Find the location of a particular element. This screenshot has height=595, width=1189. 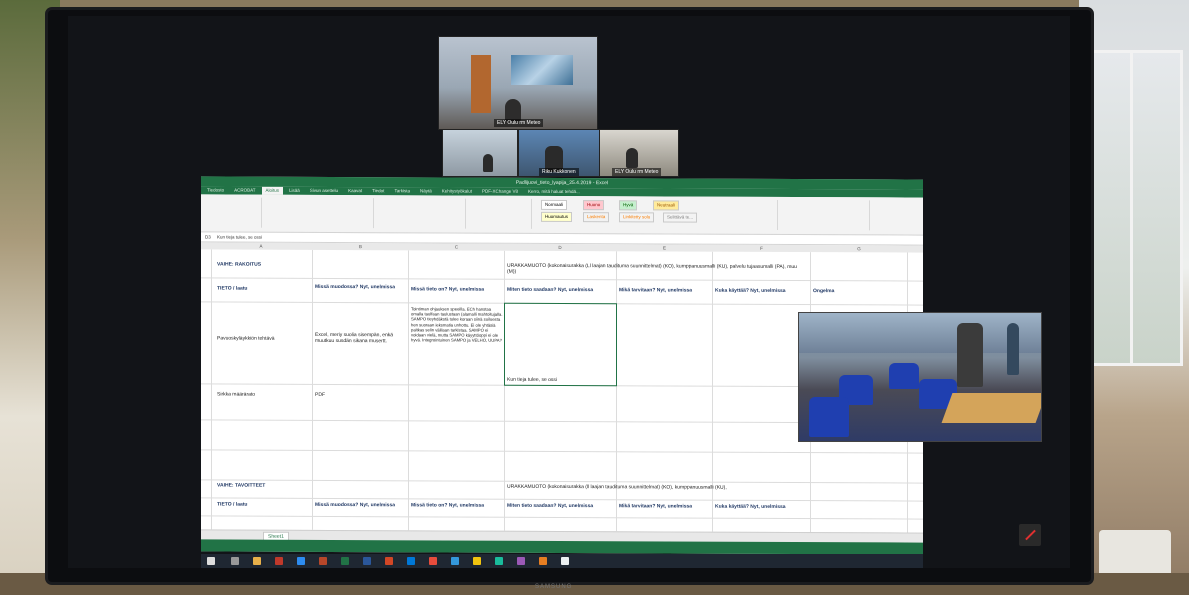

monitor-brand: SAMSUNG is located at coordinates (554, 587).